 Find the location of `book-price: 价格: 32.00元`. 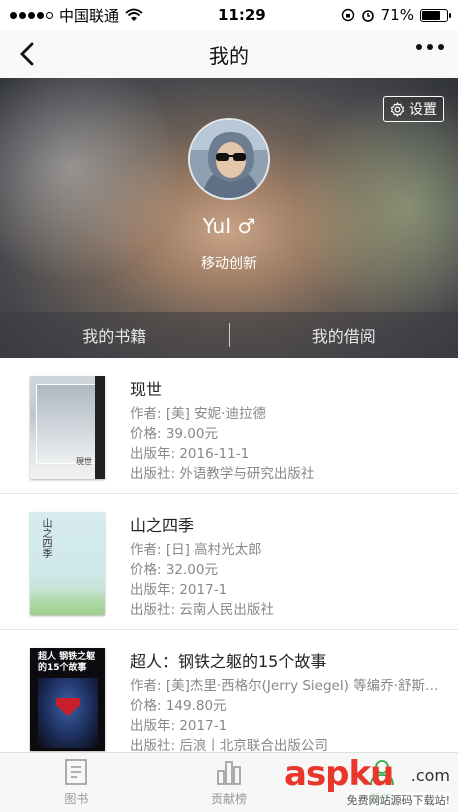

book-price: 价格: 32.00元 is located at coordinates (174, 570).